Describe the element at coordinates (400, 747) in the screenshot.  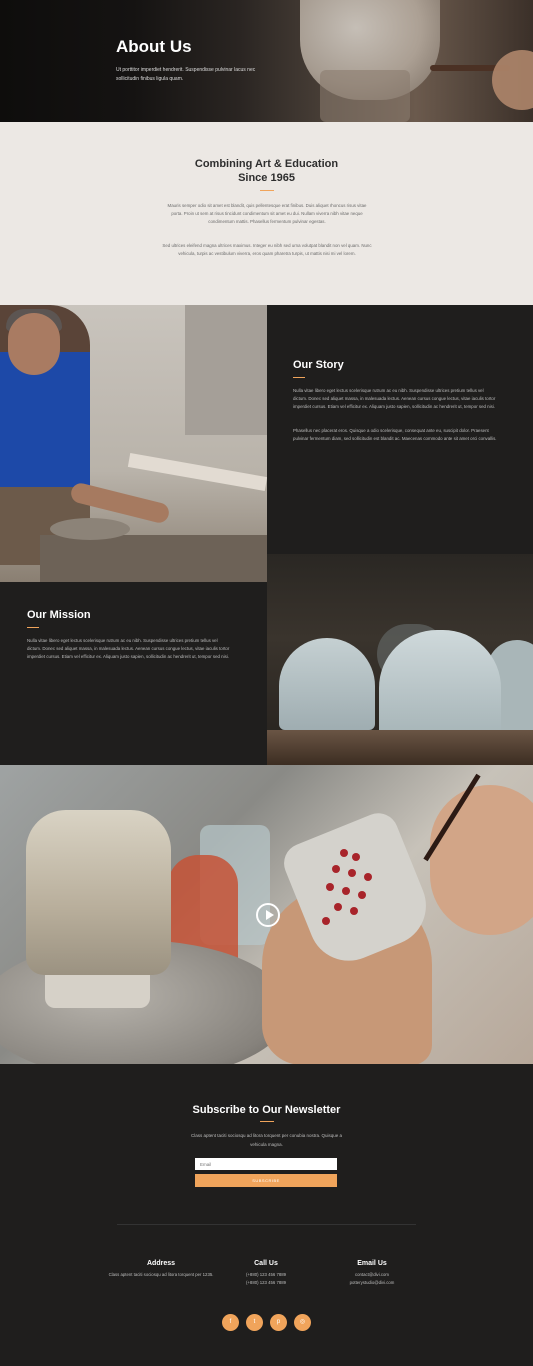
I see `bowls-image-shelf` at that location.